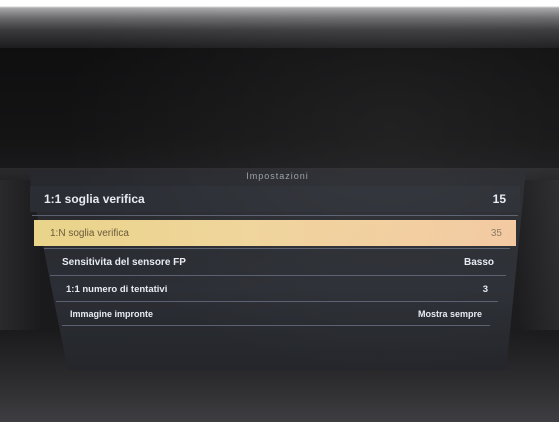  What do you see at coordinates (275, 199) in the screenshot?
I see `menu-row-1-1-threshold: 1:1 soglia verifica 15` at bounding box center [275, 199].